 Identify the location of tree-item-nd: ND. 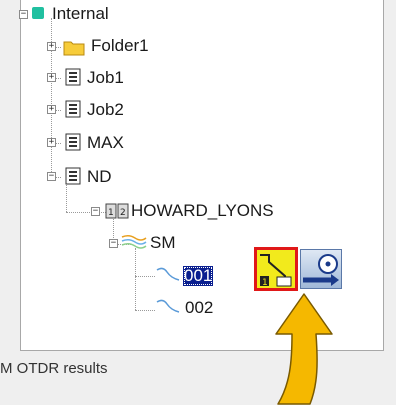
(99, 177).